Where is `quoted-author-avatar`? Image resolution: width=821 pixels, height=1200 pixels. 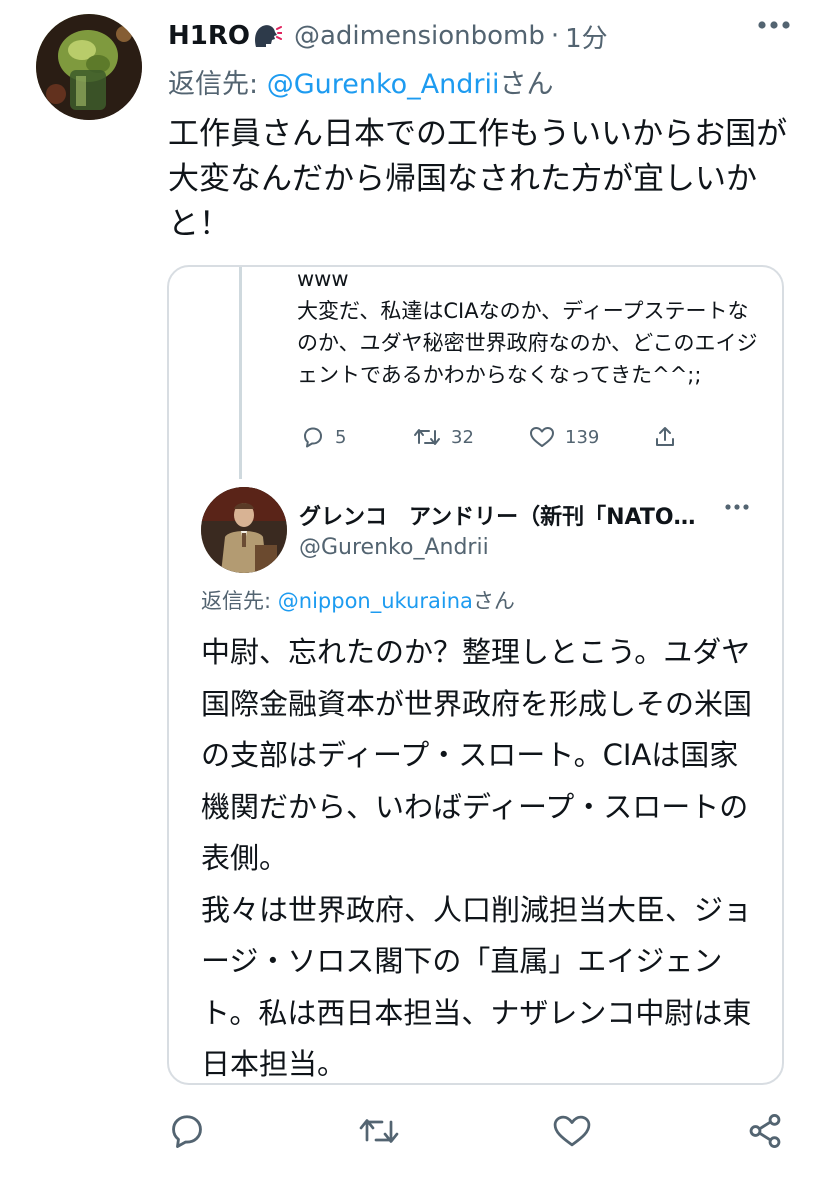
quoted-author-avatar is located at coordinates (244, 530).